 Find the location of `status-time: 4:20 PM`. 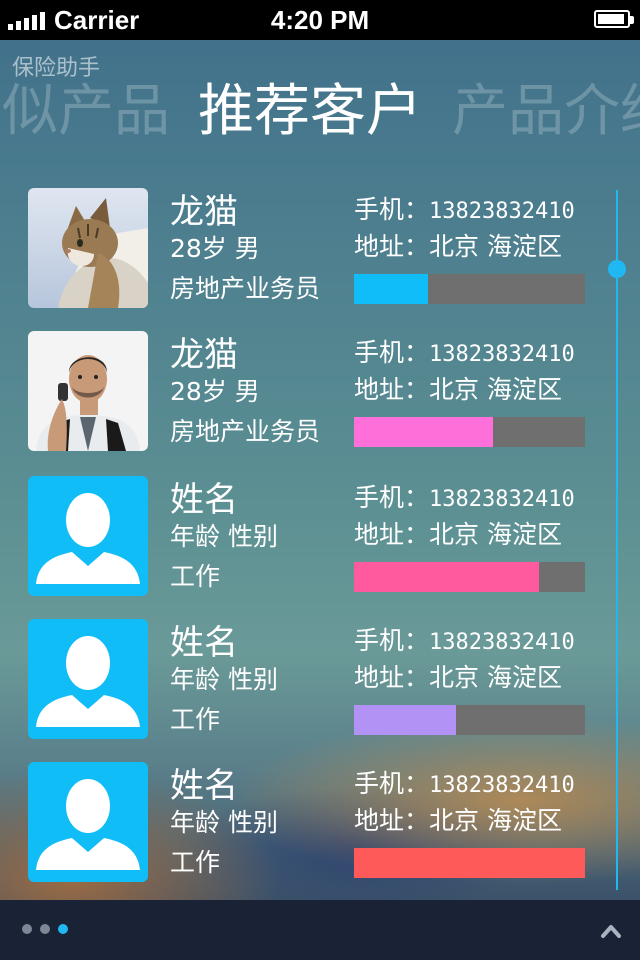

status-time: 4:20 PM is located at coordinates (320, 20).